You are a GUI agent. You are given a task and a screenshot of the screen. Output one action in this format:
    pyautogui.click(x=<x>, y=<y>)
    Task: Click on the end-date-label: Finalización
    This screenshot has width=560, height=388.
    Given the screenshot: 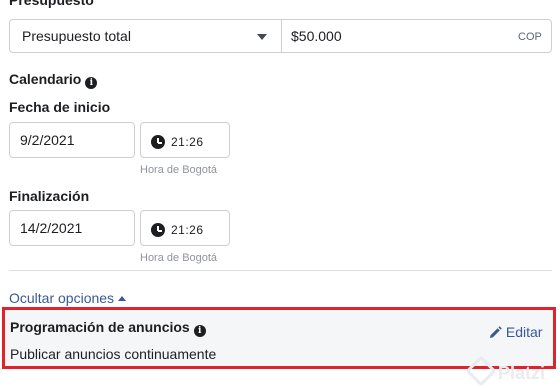 What is the action you would take?
    pyautogui.click(x=49, y=196)
    